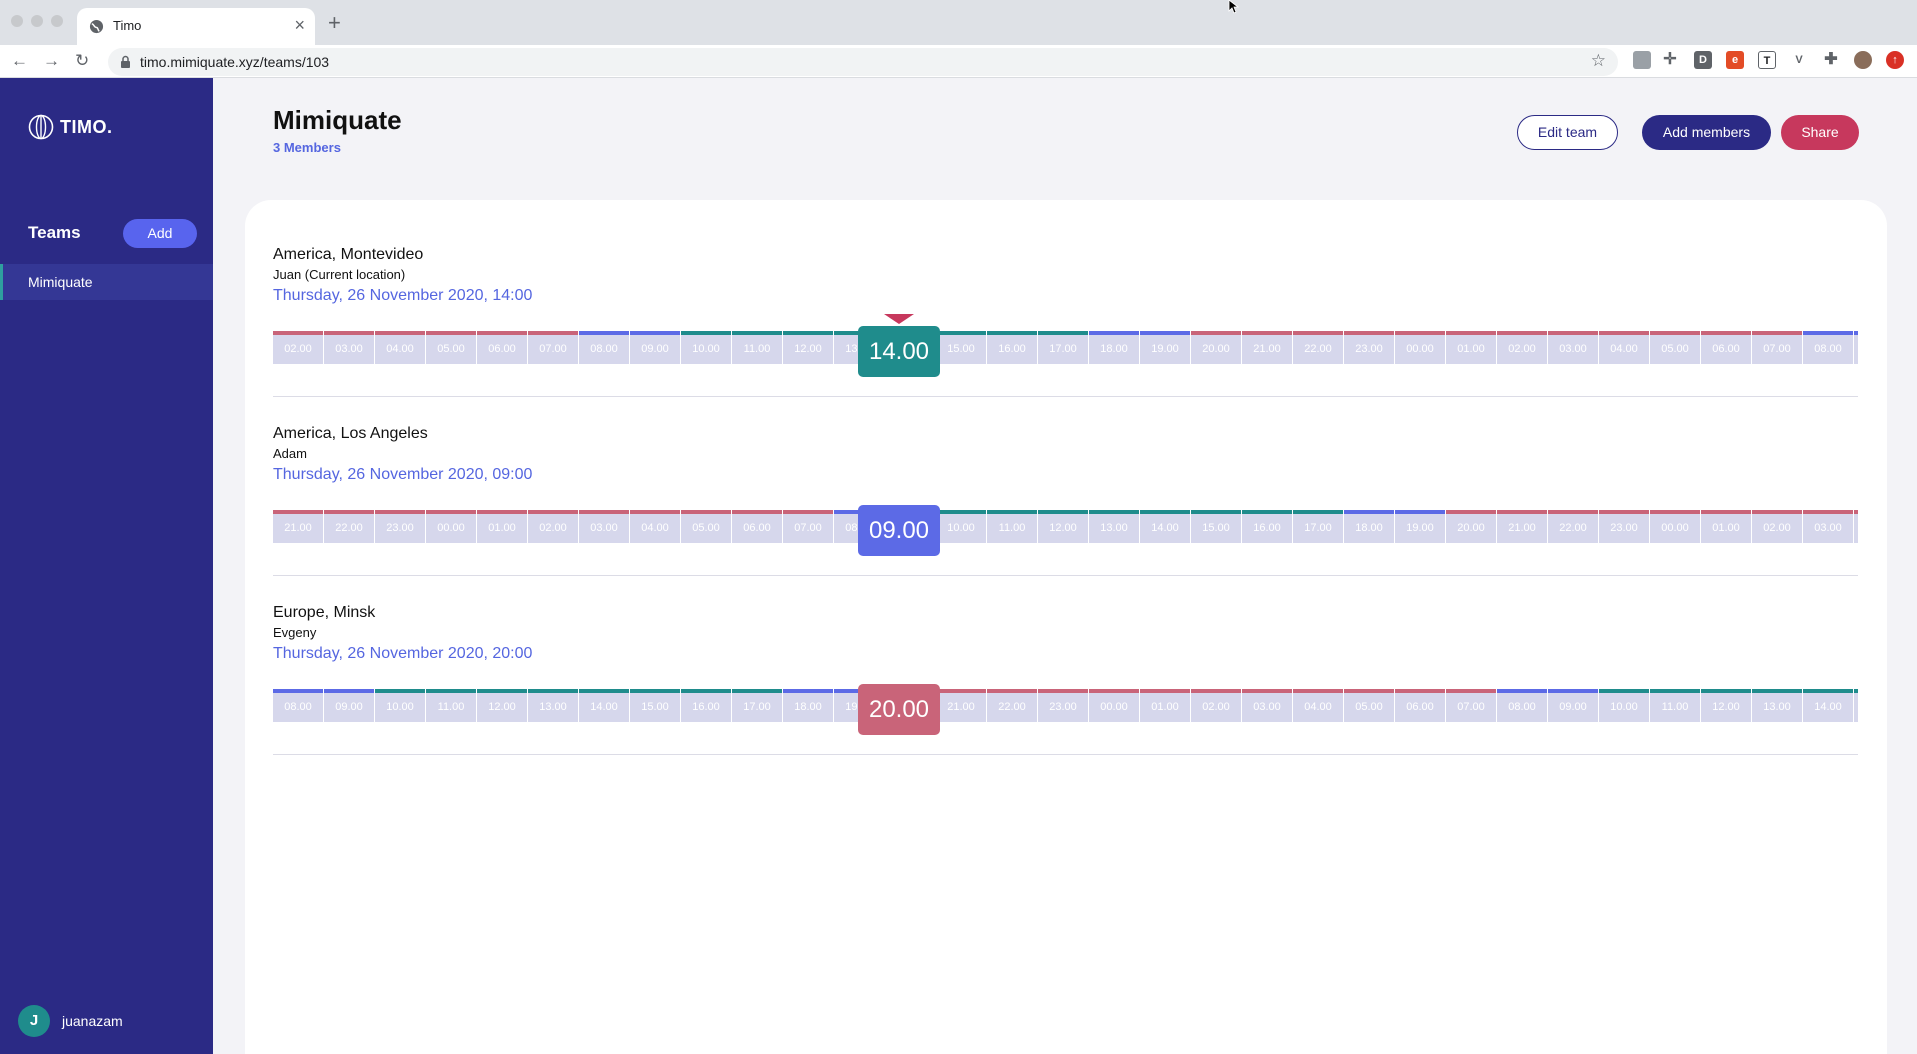 Image resolution: width=1917 pixels, height=1054 pixels. I want to click on new-tab-icon: +, so click(334, 23).